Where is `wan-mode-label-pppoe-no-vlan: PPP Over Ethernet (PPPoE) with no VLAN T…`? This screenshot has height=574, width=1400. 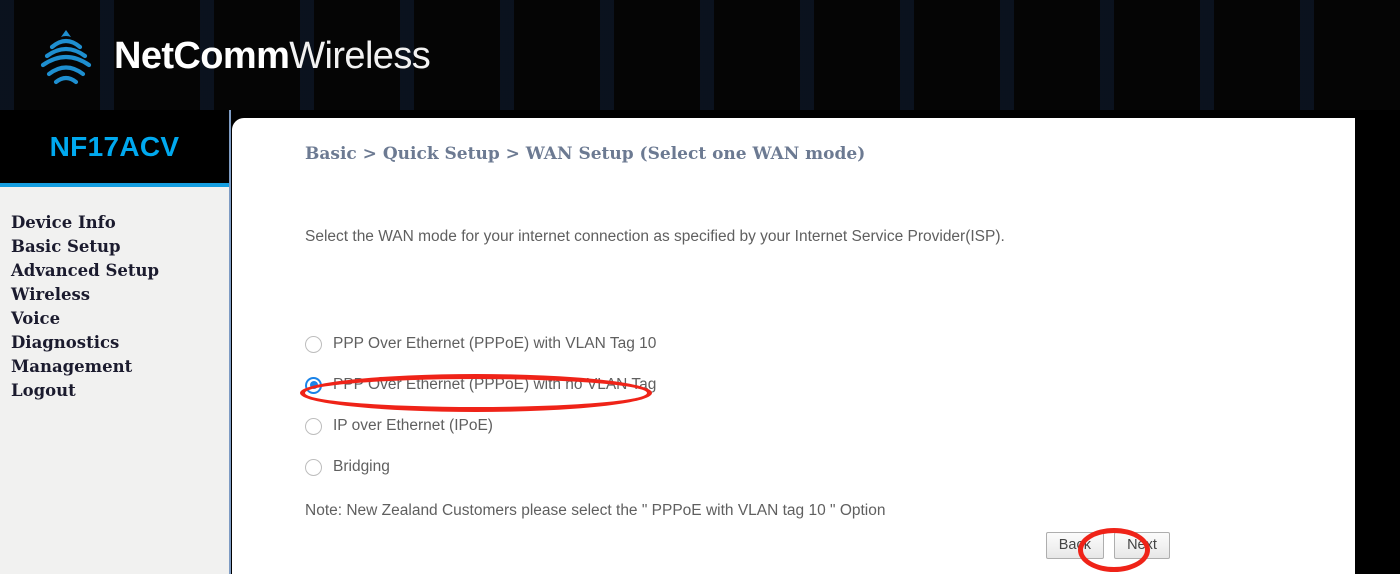
wan-mode-label-pppoe-no-vlan: PPP Over Ethernet (PPPoE) with no VLAN T… is located at coordinates (495, 384).